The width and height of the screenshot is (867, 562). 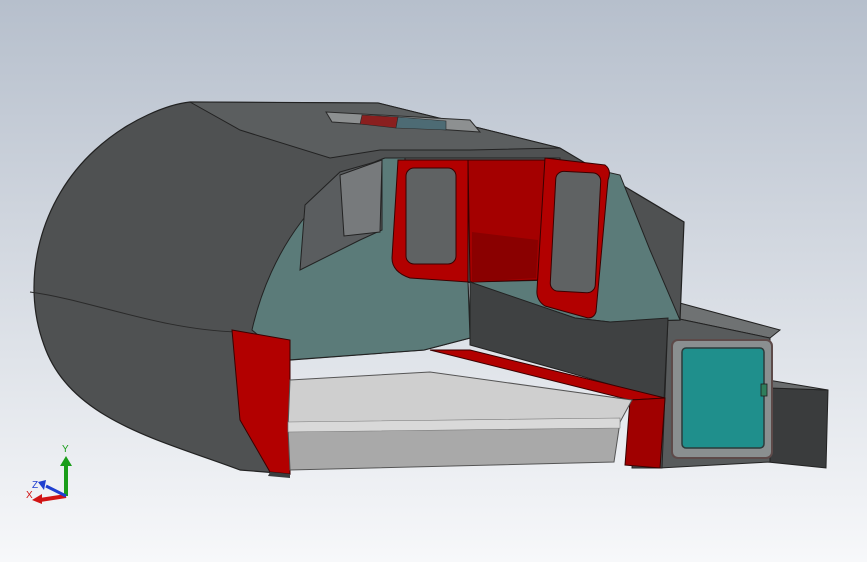 I want to click on cabinet-middle-shadow, so click(x=505, y=257).